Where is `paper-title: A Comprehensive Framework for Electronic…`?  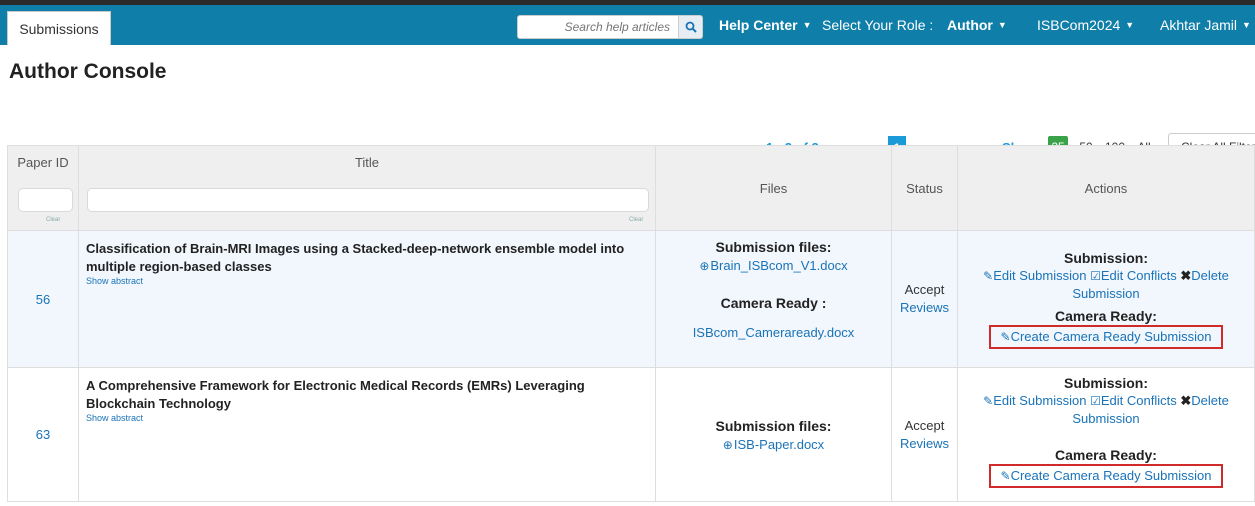
paper-title: A Comprehensive Framework for Electronic… is located at coordinates (335, 394).